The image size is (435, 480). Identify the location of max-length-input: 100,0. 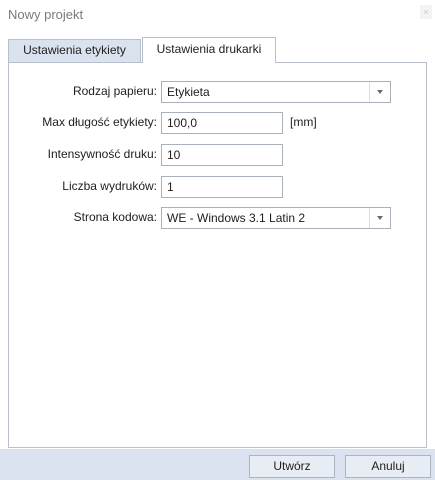
(222, 123).